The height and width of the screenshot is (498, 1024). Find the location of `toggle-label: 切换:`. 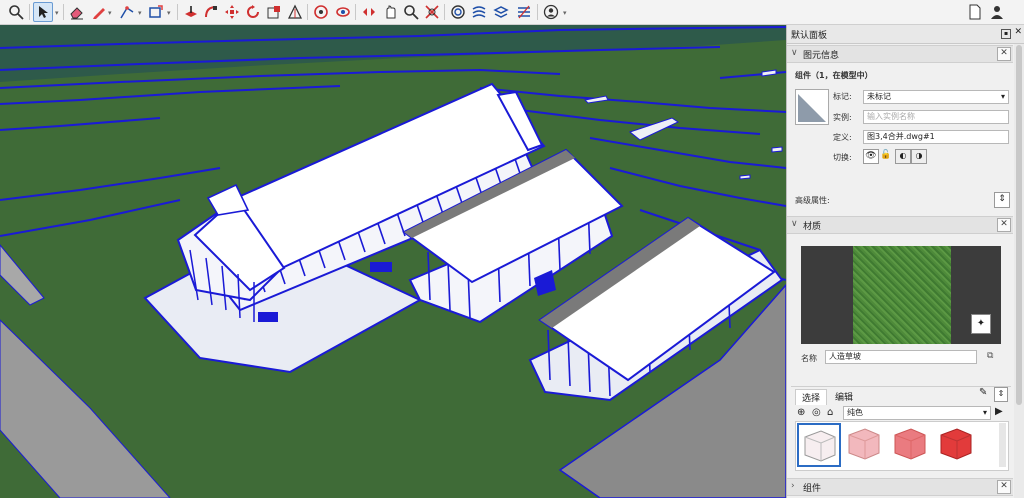

toggle-label: 切换: is located at coordinates (842, 157).